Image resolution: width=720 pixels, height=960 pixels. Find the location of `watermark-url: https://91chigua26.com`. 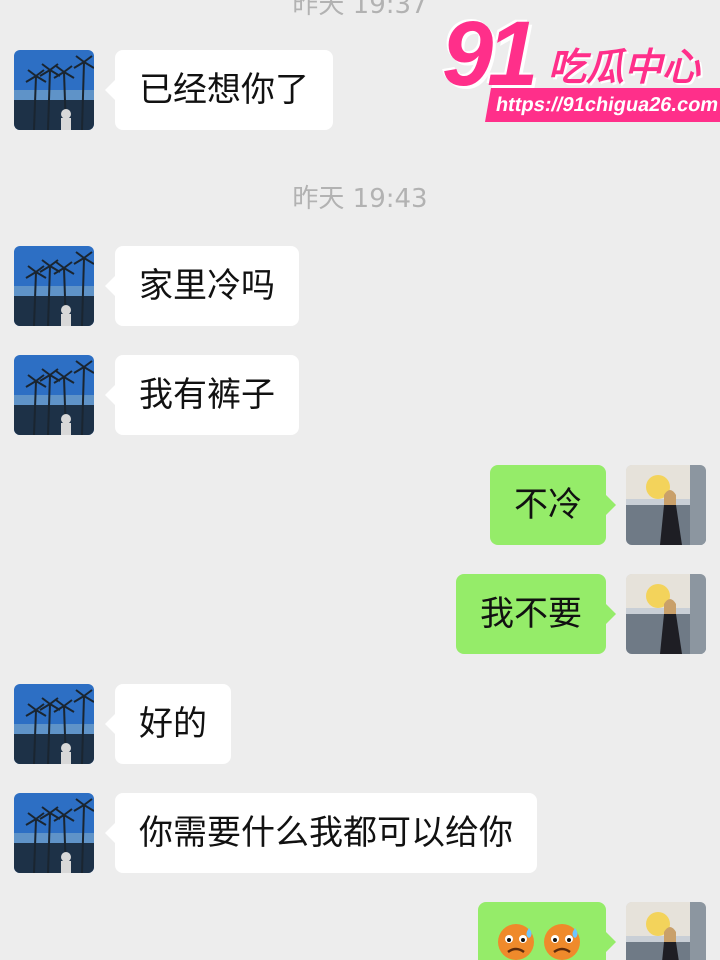

watermark-url: https://91chigua26.com is located at coordinates (602, 105).